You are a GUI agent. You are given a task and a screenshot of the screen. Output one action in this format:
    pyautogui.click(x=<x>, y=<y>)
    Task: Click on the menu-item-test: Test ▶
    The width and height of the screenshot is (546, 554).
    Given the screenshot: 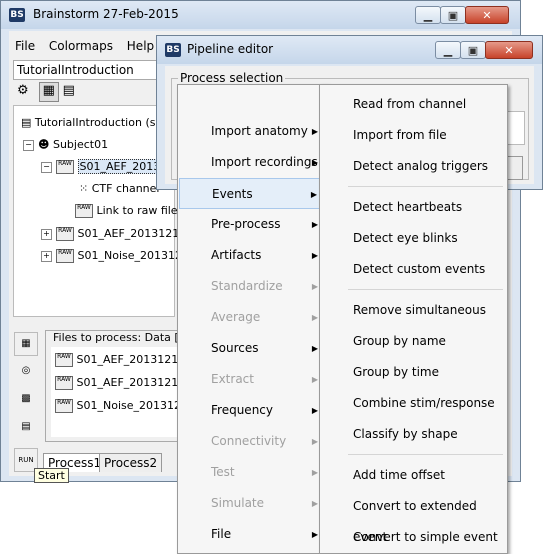 What is the action you would take?
    pyautogui.click(x=252, y=472)
    